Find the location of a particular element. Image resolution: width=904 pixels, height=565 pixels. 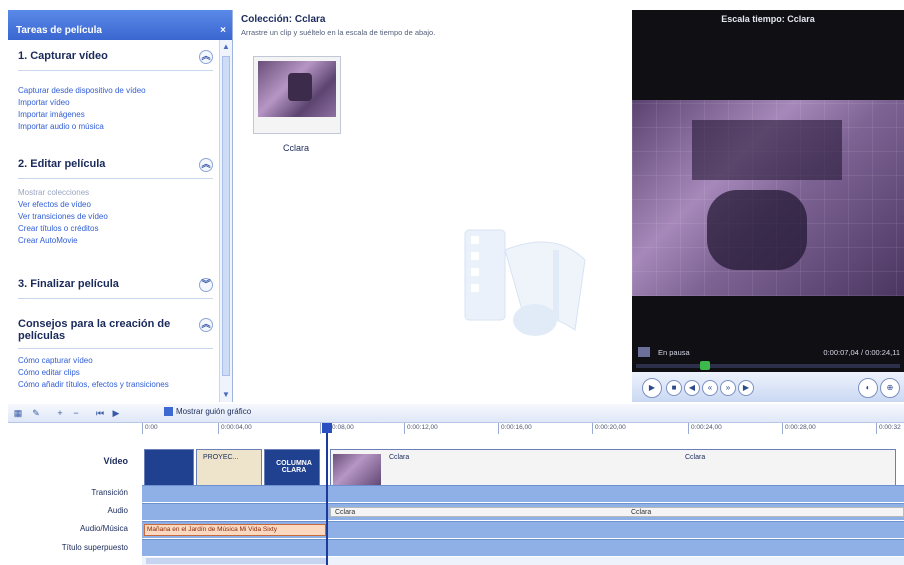

section-title: 1. Capturar vídeo is located at coordinates (63, 56).